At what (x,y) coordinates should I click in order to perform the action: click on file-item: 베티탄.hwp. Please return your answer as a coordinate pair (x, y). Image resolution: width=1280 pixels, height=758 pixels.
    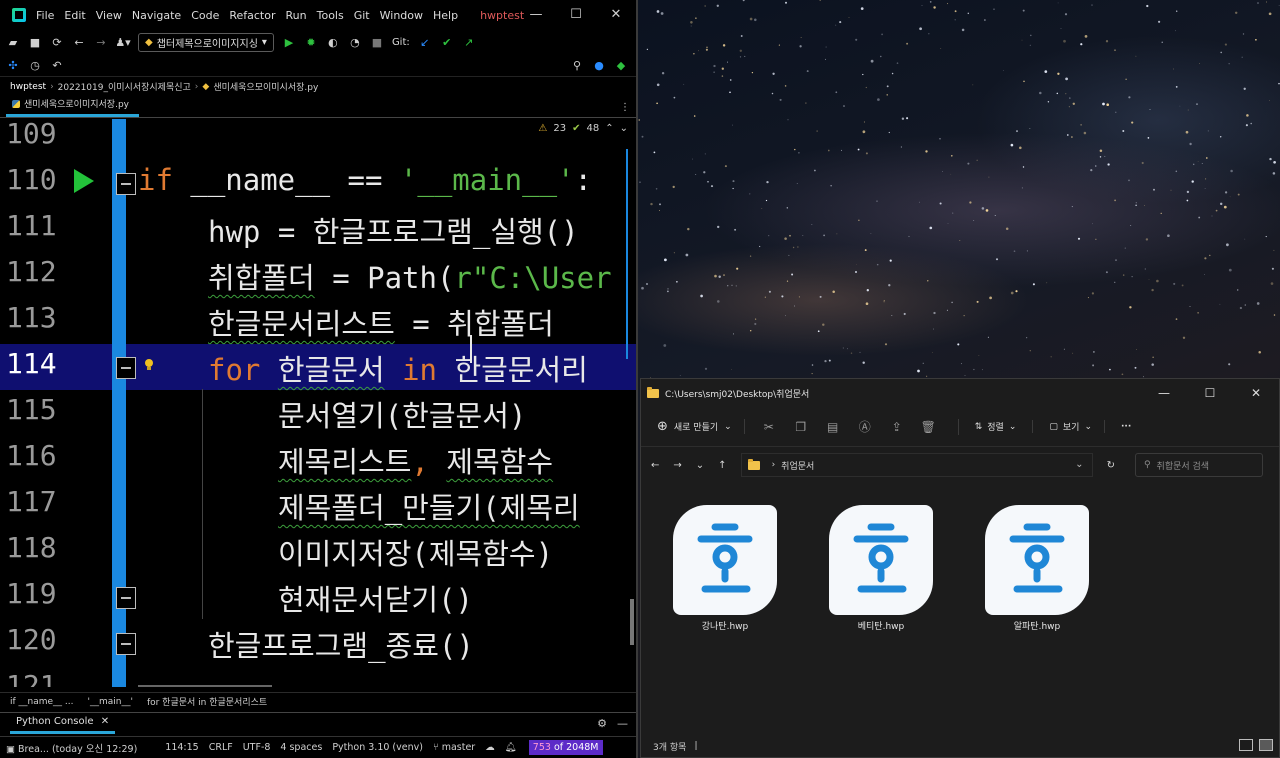
    Looking at the image, I should click on (881, 568).